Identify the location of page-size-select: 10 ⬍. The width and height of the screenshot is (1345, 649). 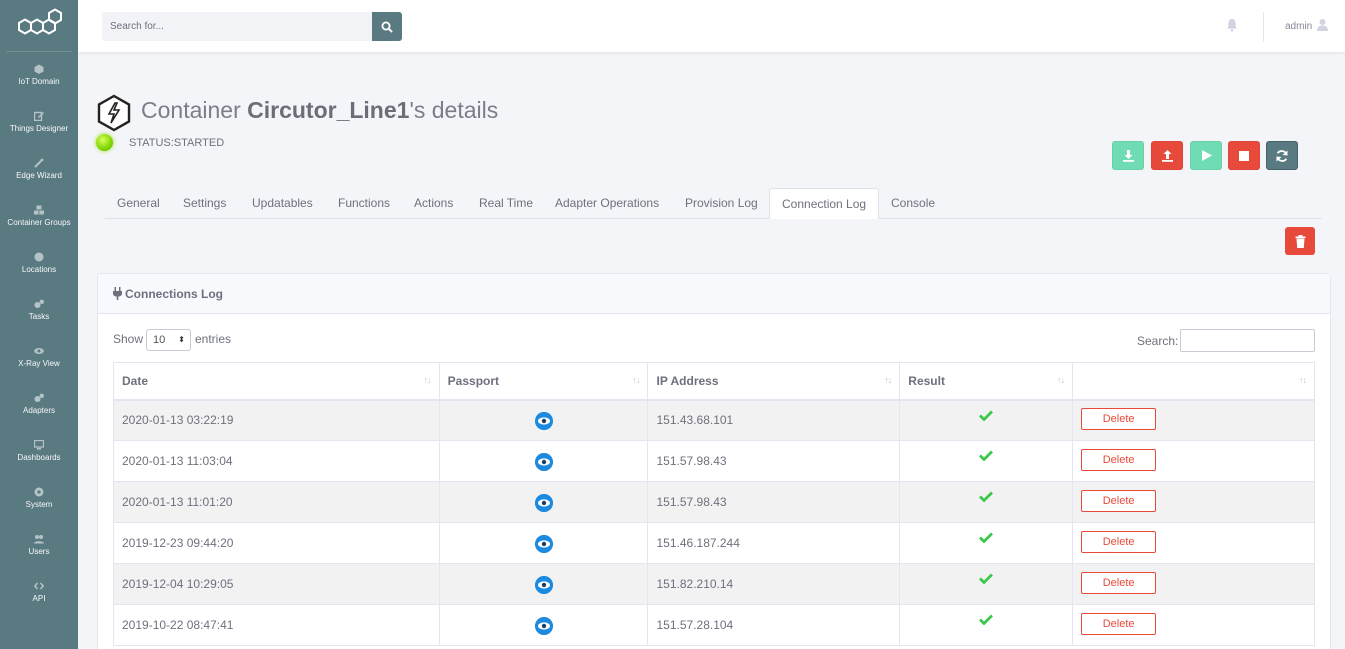
(168, 340).